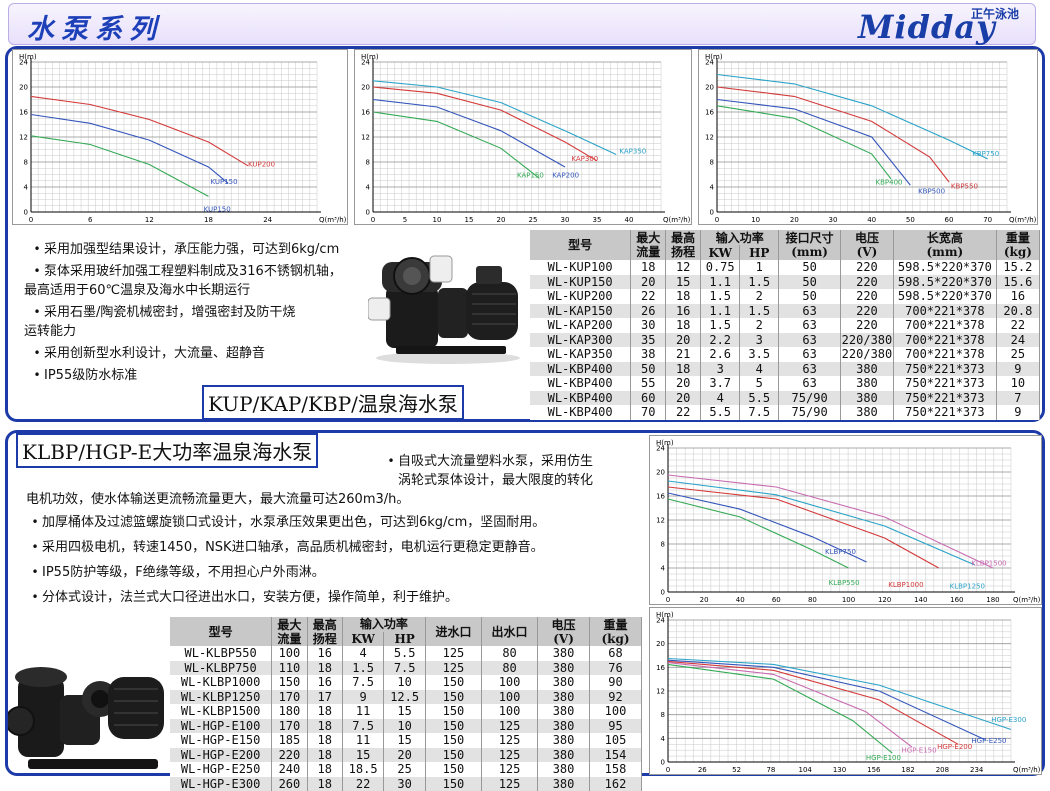 The width and height of the screenshot is (1050, 791). What do you see at coordinates (755, 220) in the screenshot?
I see `x-tick-label: 10` at bounding box center [755, 220].